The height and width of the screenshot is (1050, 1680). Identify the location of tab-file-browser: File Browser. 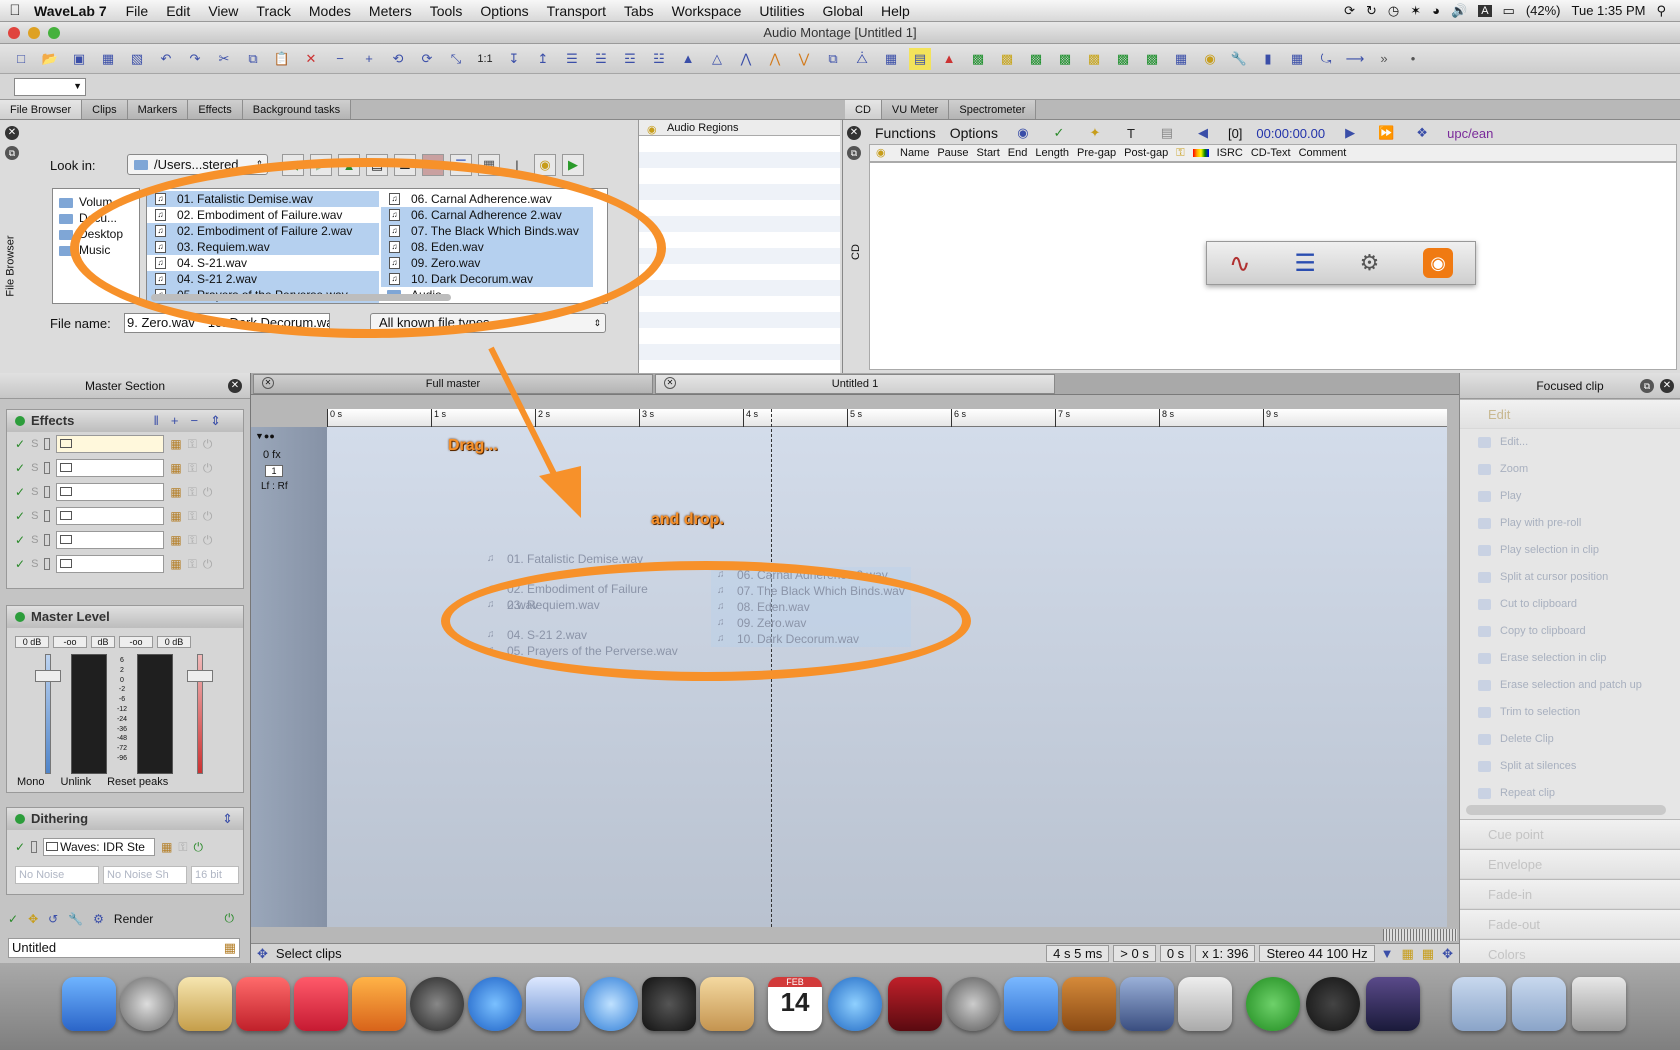
(41, 109).